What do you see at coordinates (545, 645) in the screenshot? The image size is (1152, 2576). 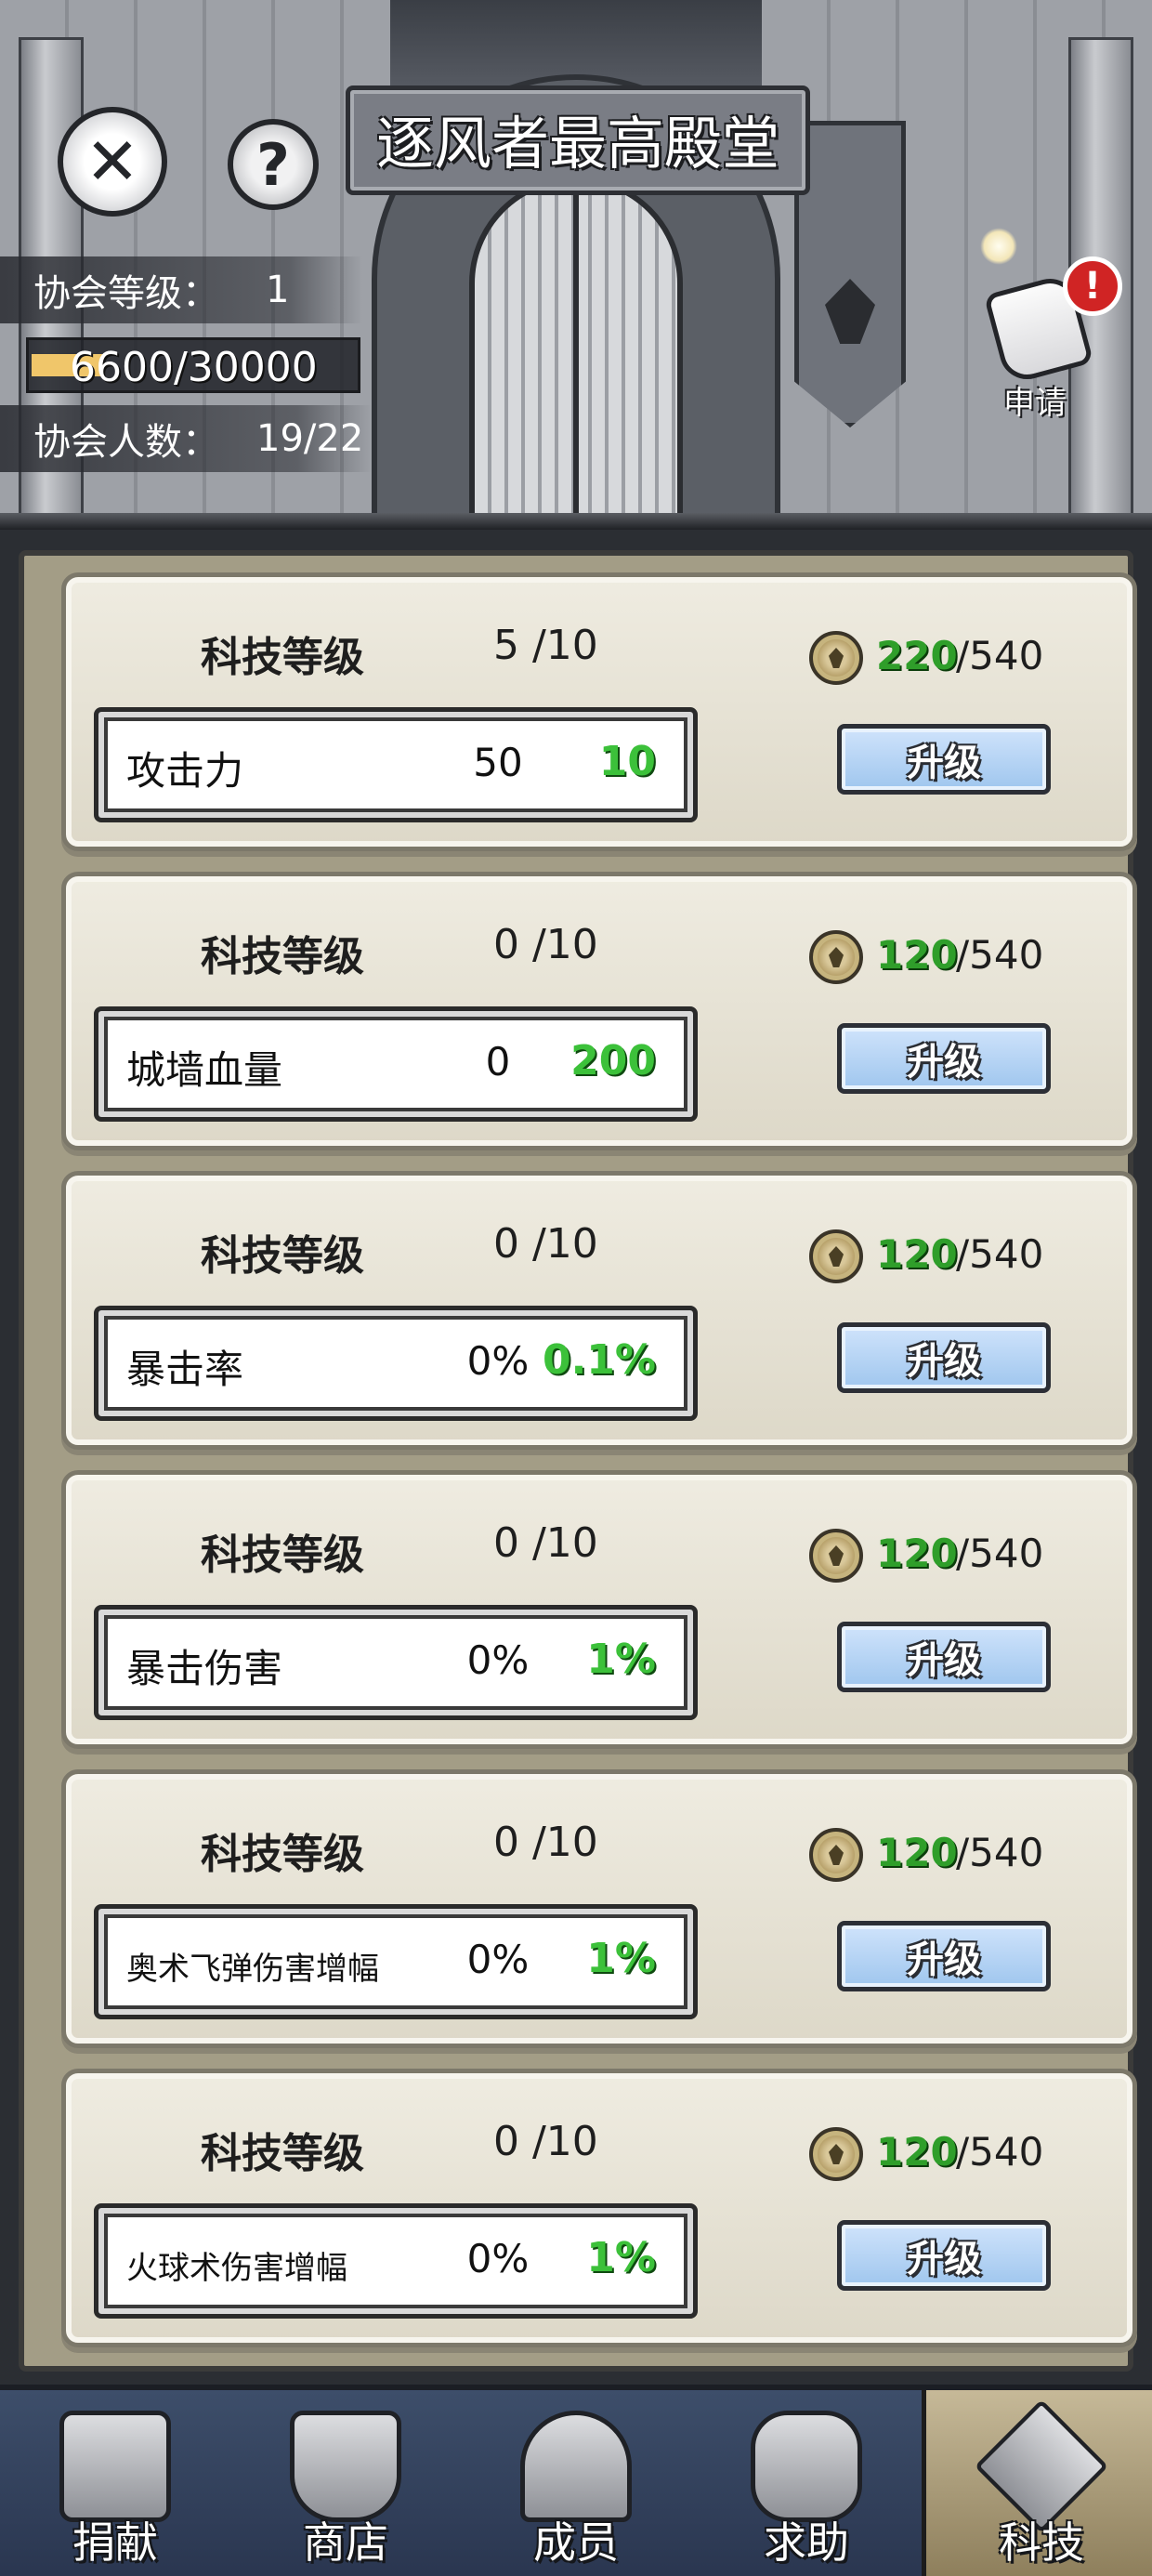 I see `tech-level-value: 5 /10` at bounding box center [545, 645].